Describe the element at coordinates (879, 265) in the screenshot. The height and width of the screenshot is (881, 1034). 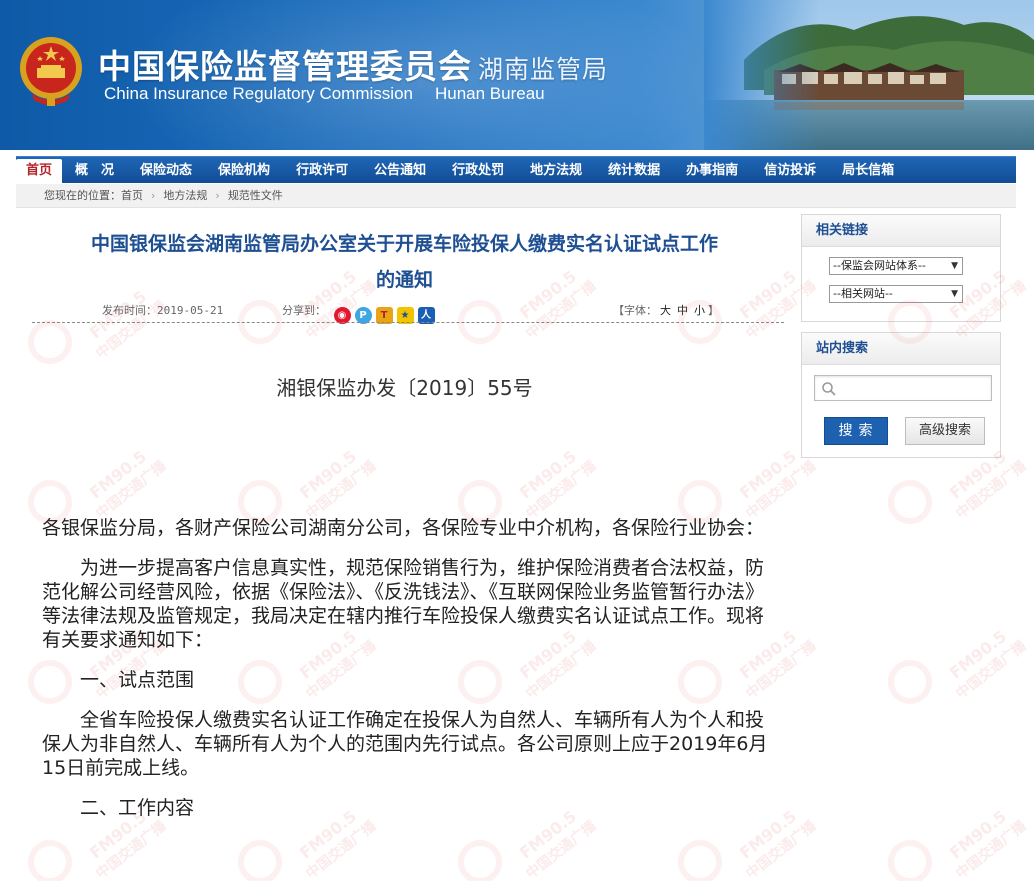
I see `circ-sites-select-value: --保监会网站体系--` at that location.